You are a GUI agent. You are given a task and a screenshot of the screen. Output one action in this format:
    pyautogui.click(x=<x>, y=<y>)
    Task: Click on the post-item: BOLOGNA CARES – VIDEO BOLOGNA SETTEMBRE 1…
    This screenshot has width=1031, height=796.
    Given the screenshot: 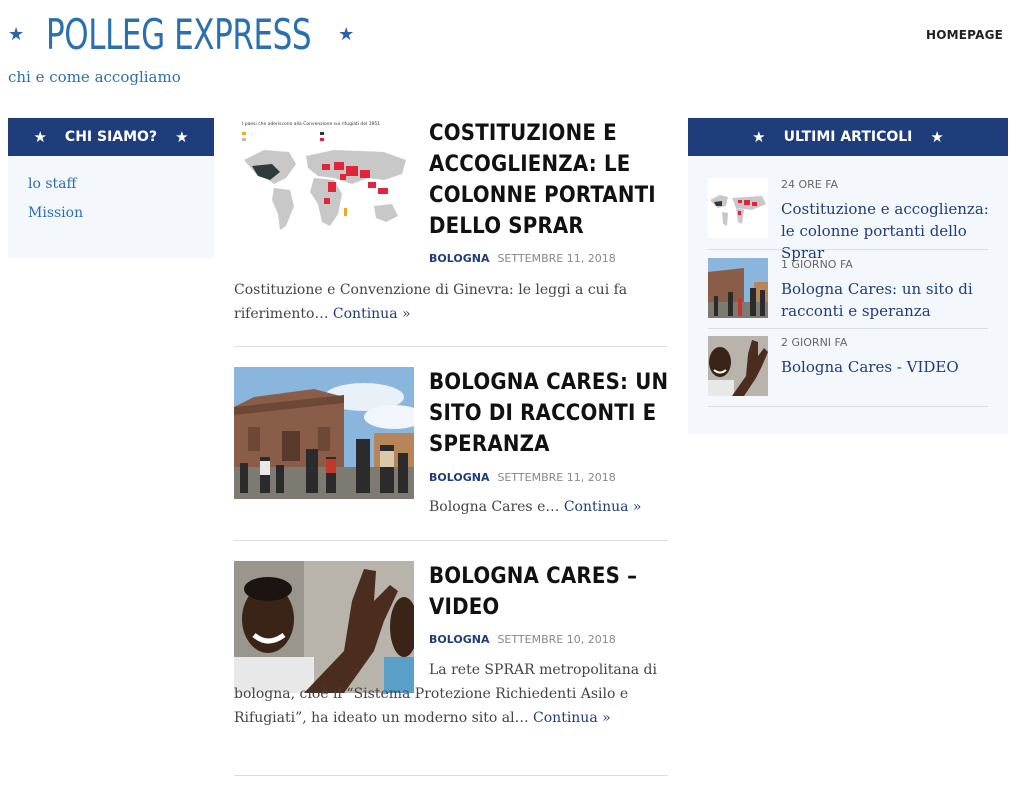 What is the action you would take?
    pyautogui.click(x=451, y=669)
    